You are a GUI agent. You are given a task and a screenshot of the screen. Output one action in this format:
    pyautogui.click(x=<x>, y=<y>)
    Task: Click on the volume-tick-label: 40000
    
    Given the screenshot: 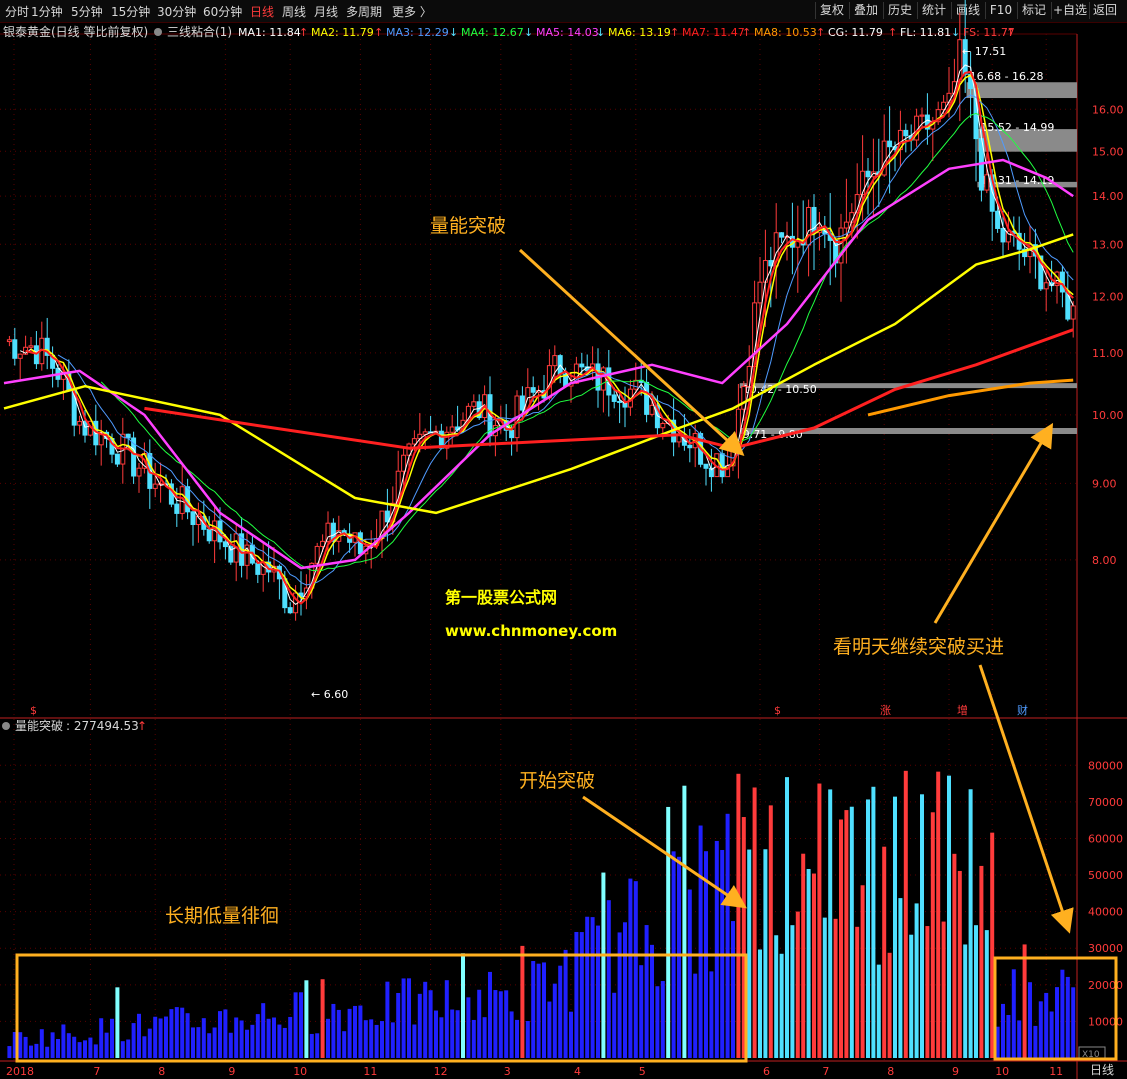 What is the action you would take?
    pyautogui.click(x=1105, y=912)
    